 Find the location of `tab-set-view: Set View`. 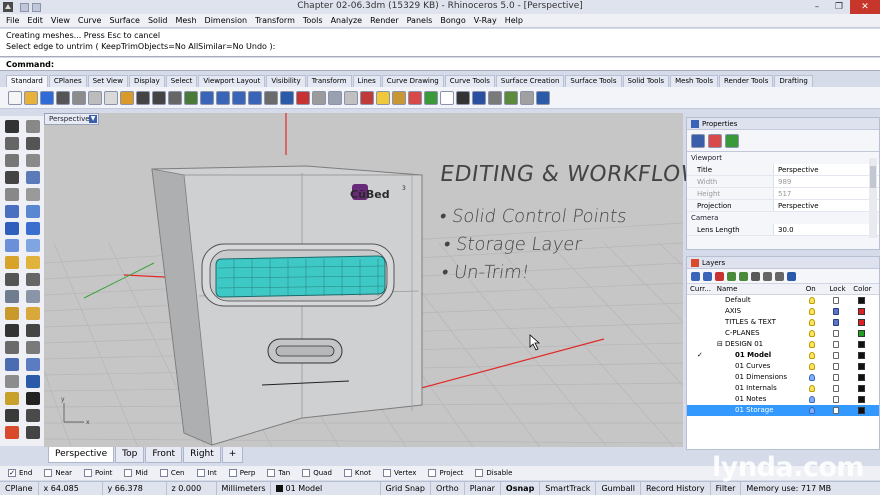

tab-set-view: Set View is located at coordinates (107, 81).